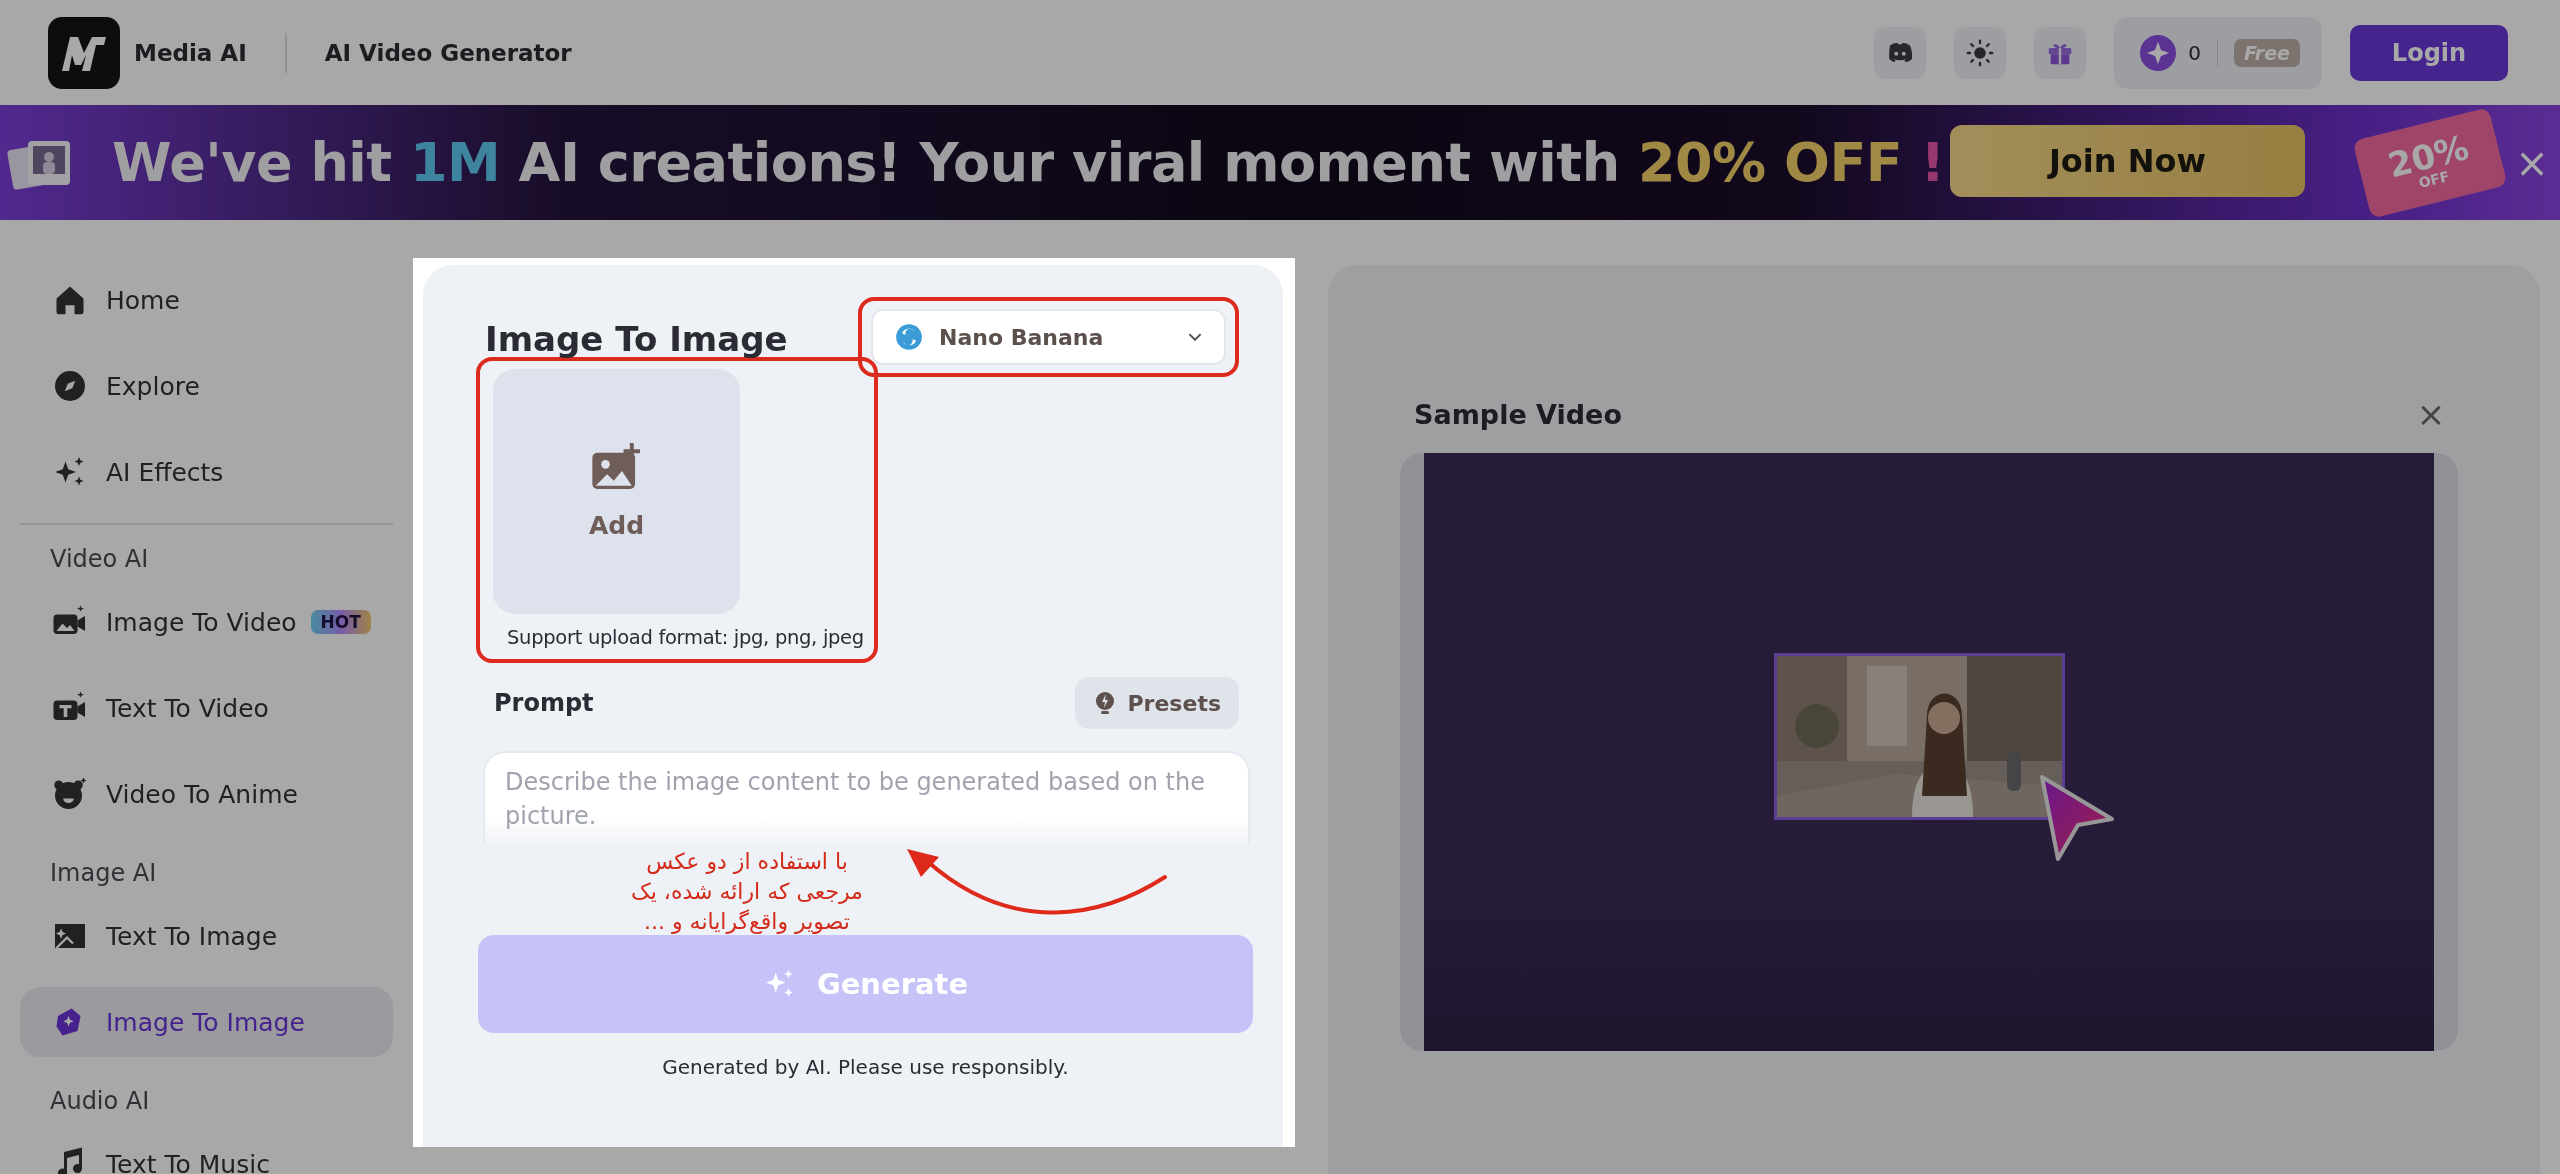  Describe the element at coordinates (448, 52) in the screenshot. I see `product-title: AI Video Generator` at that location.